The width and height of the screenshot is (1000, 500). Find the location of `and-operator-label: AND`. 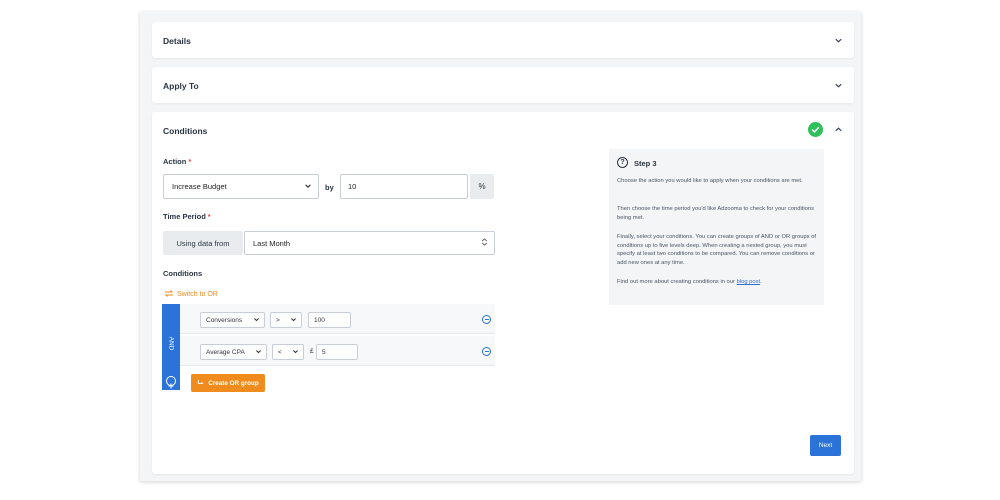

and-operator-label: AND is located at coordinates (171, 343).